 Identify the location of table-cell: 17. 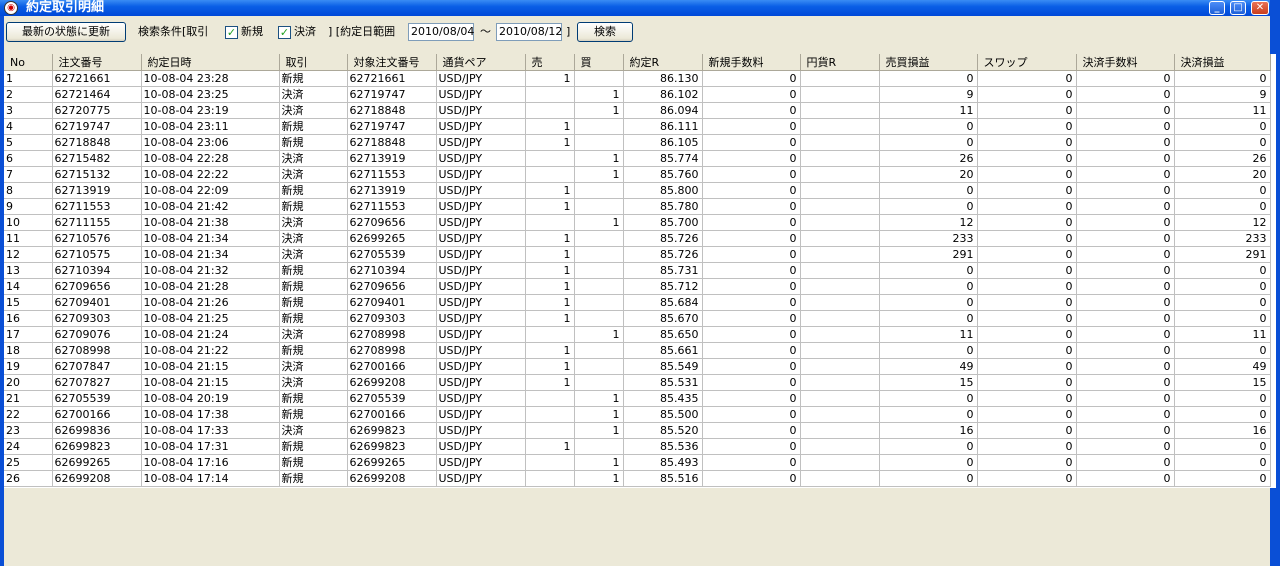
(28, 334).